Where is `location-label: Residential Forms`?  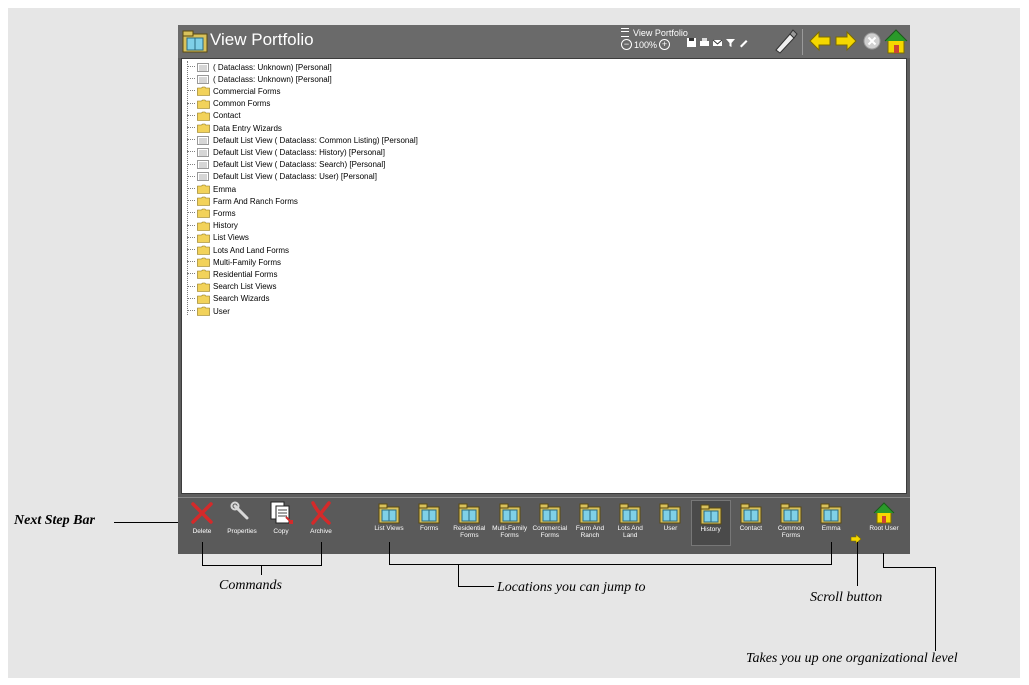 location-label: Residential Forms is located at coordinates (469, 532).